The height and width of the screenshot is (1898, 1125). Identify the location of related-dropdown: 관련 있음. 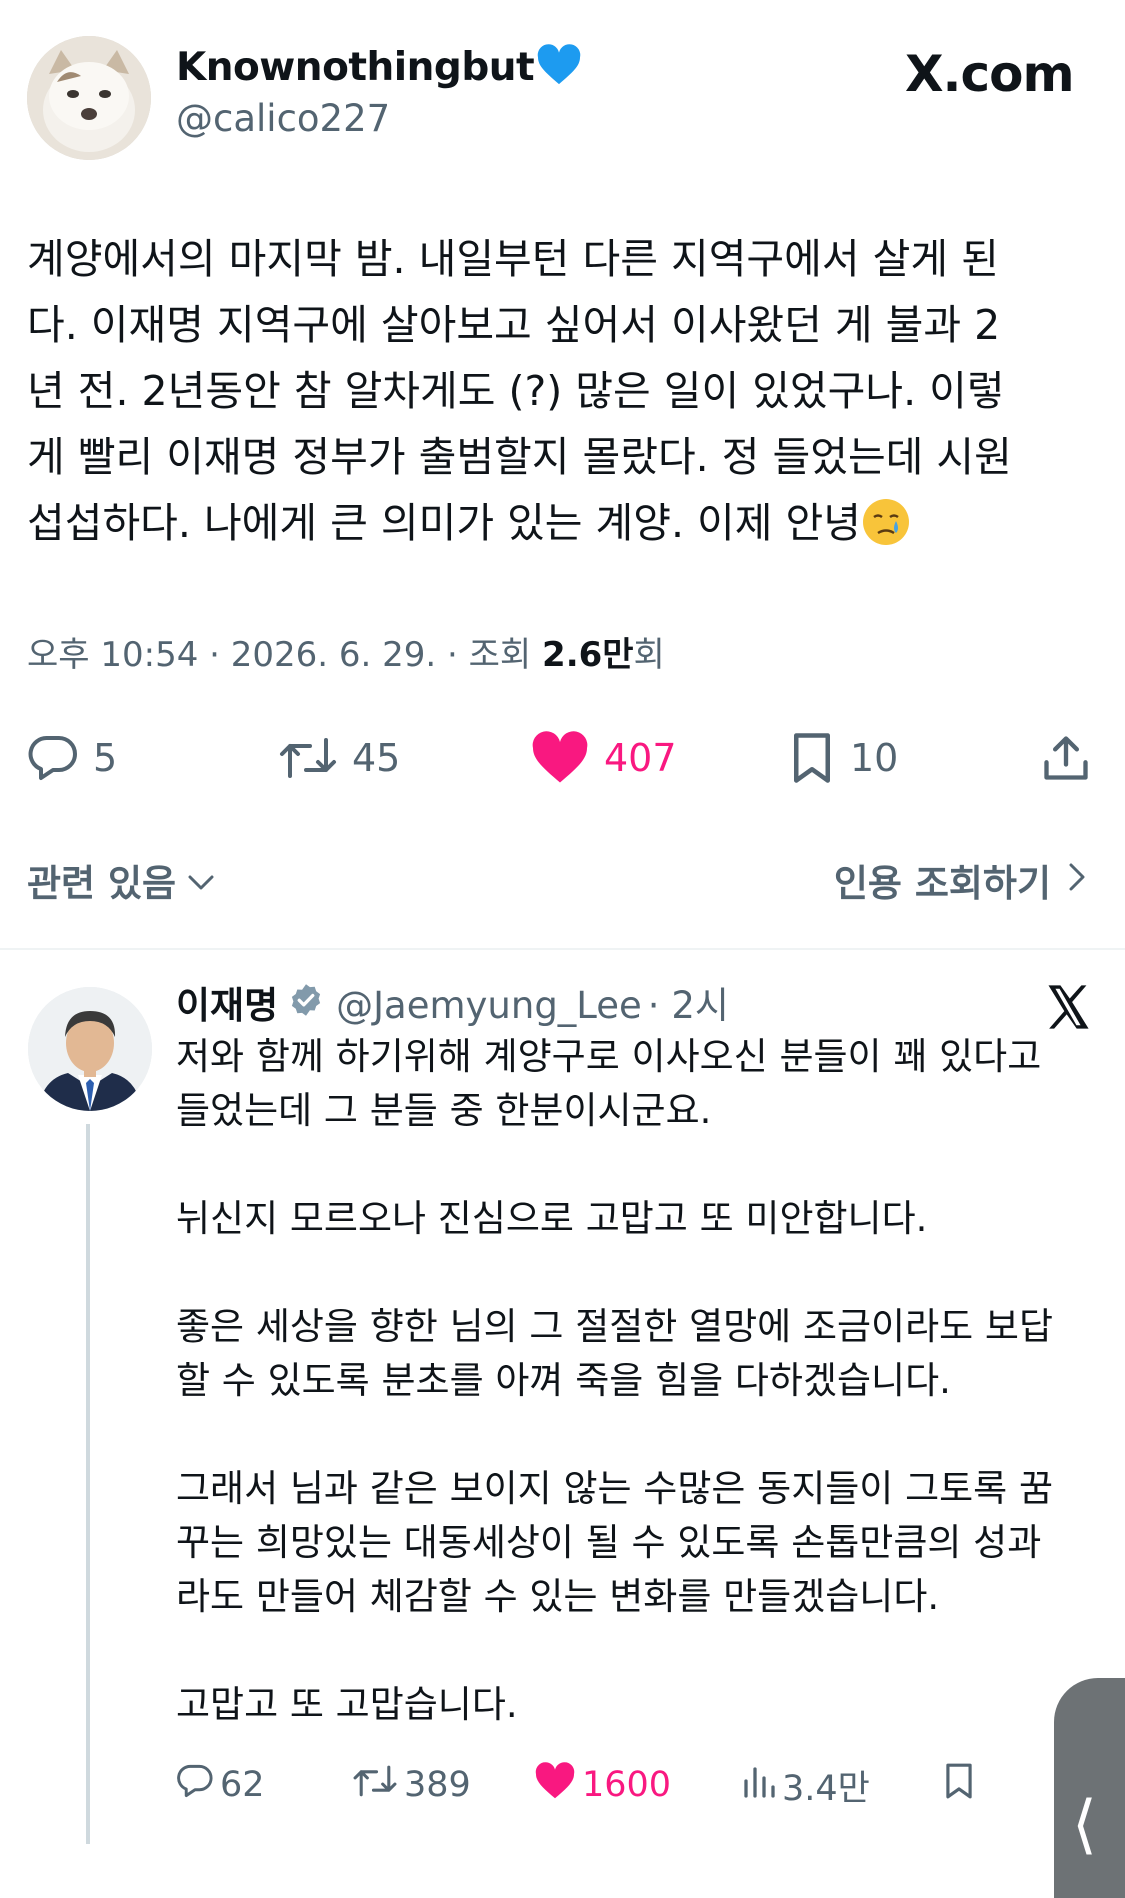
(121, 880).